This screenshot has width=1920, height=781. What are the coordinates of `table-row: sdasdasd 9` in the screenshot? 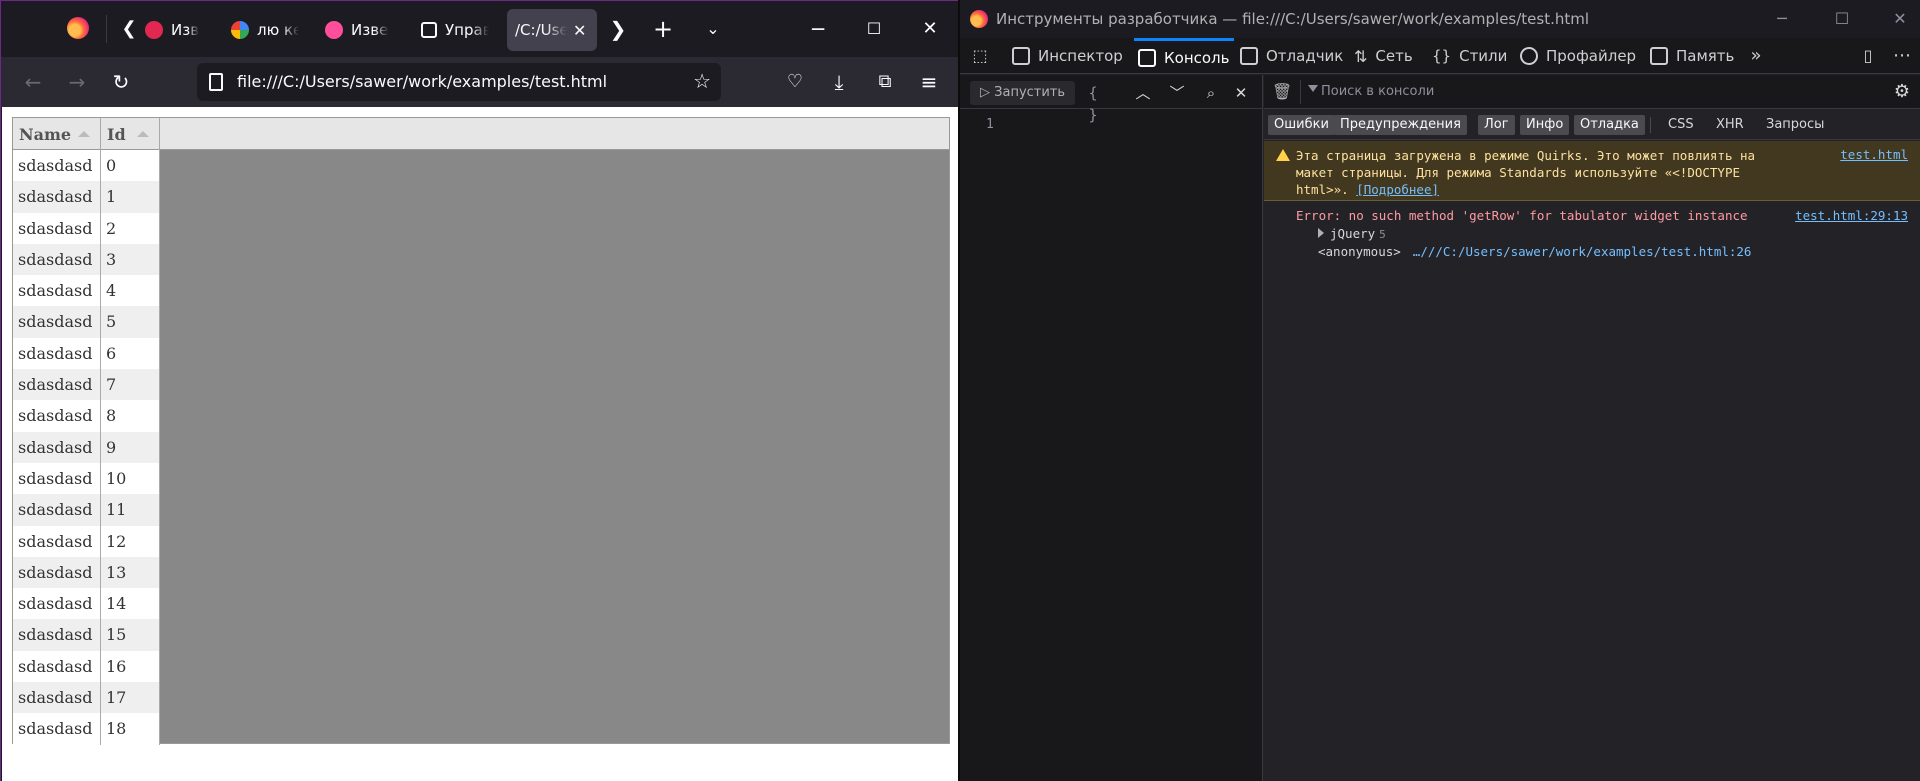 It's located at (86, 447).